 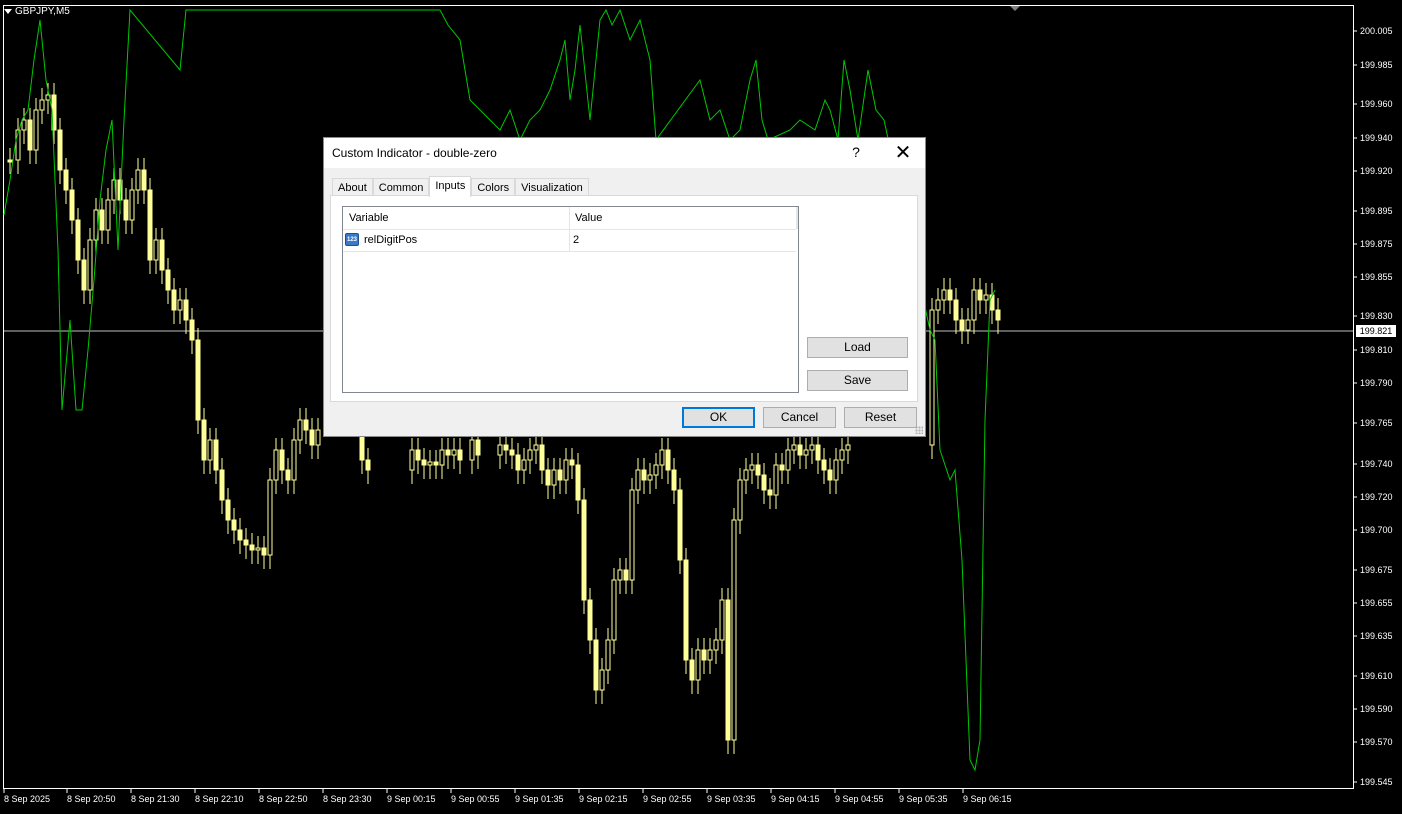 I want to click on table-row: 123 relDigitPos 2, so click(x=569, y=241).